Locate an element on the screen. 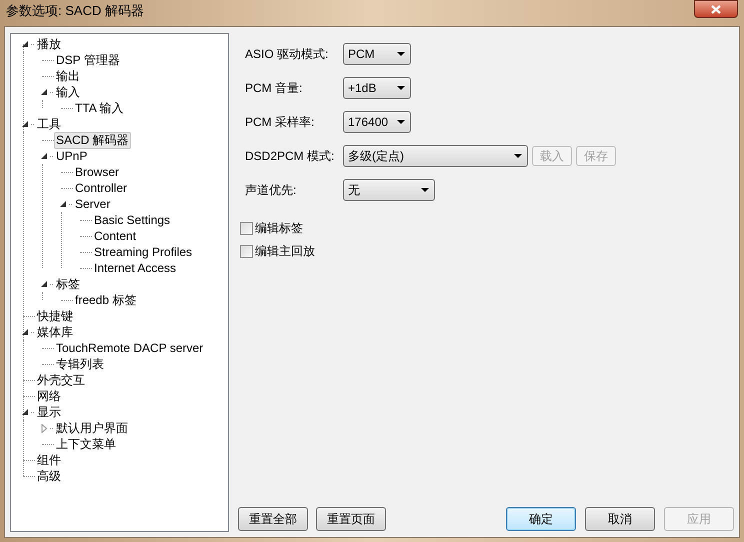  tree-item: 媒体库 is located at coordinates (55, 332).